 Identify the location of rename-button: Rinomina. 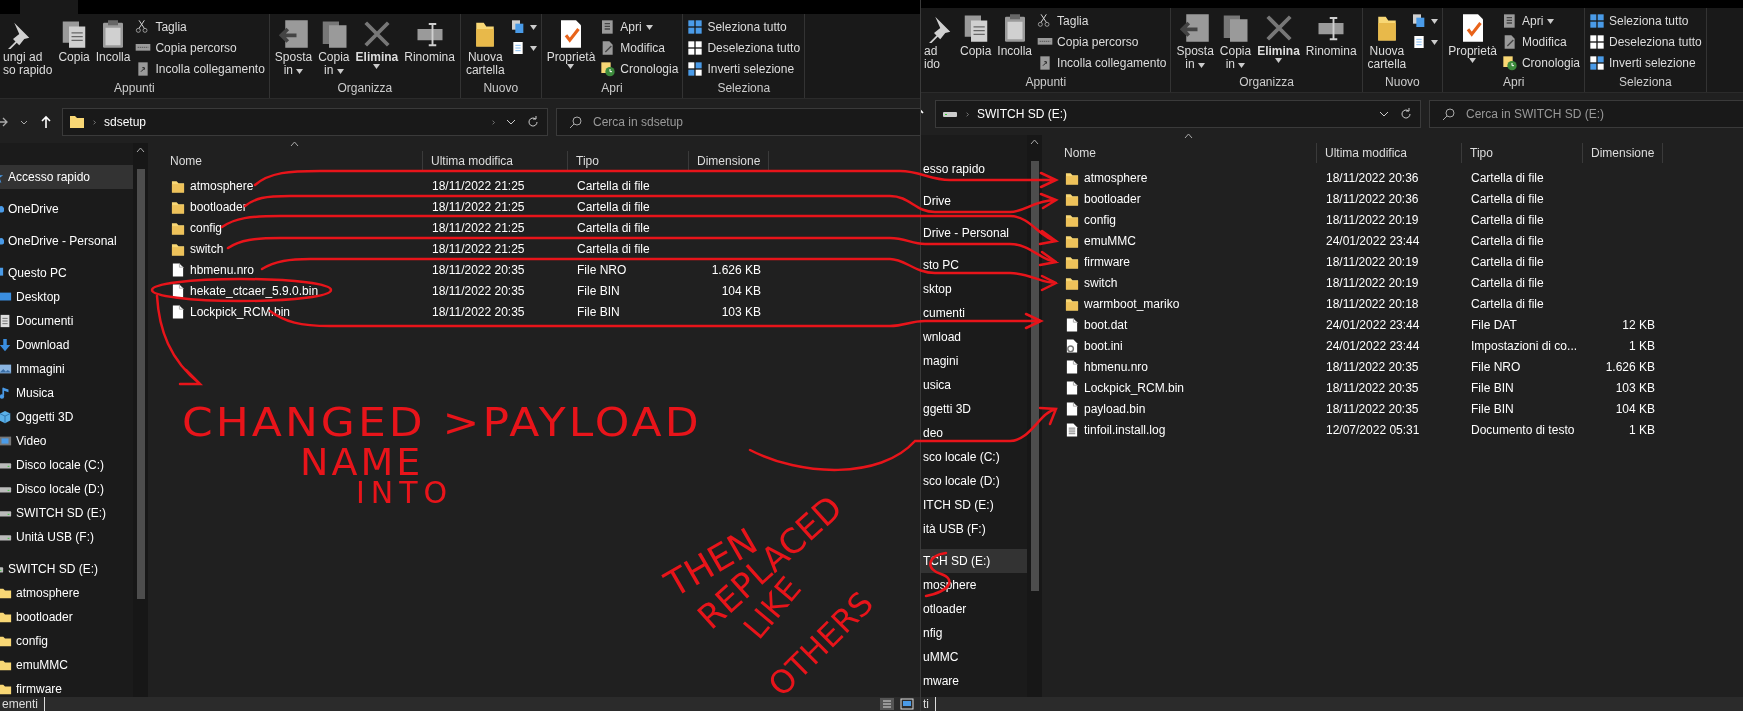
(429, 41).